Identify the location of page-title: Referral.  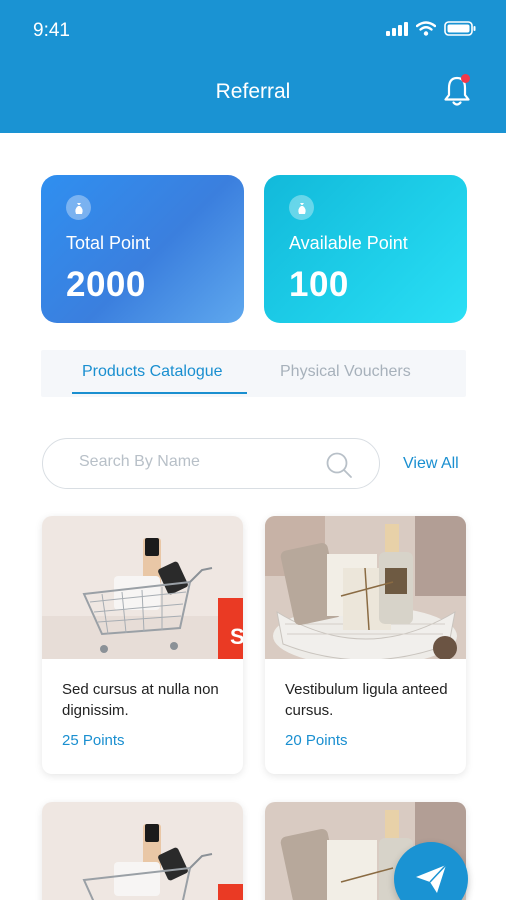
(253, 91).